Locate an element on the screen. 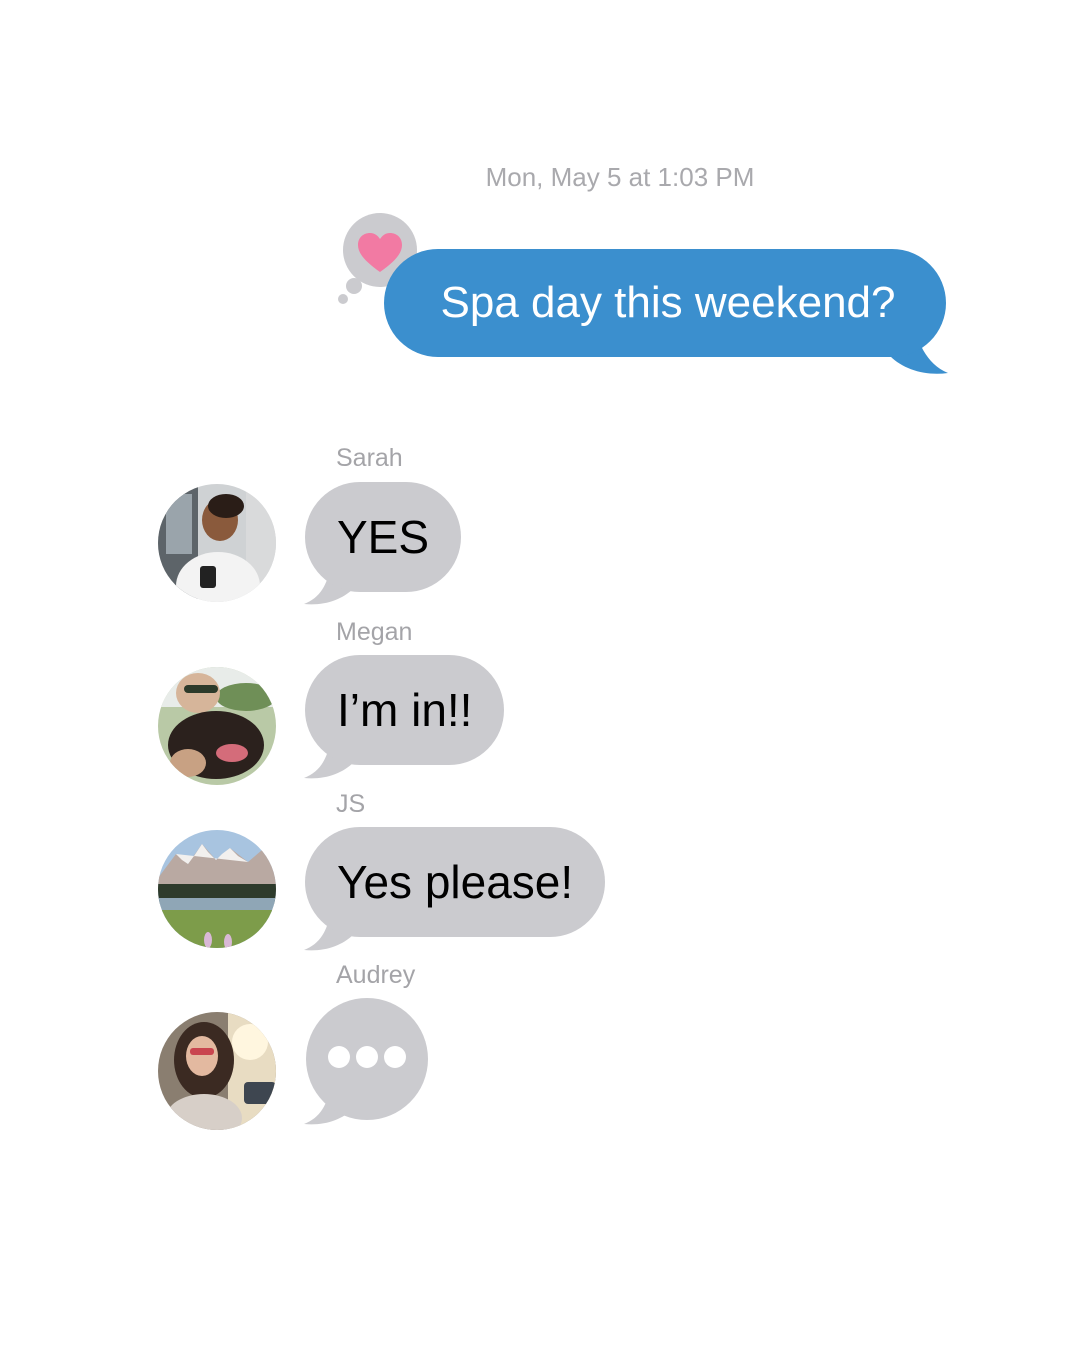 The width and height of the screenshot is (1080, 1350). sender-name: Audrey is located at coordinates (376, 975).